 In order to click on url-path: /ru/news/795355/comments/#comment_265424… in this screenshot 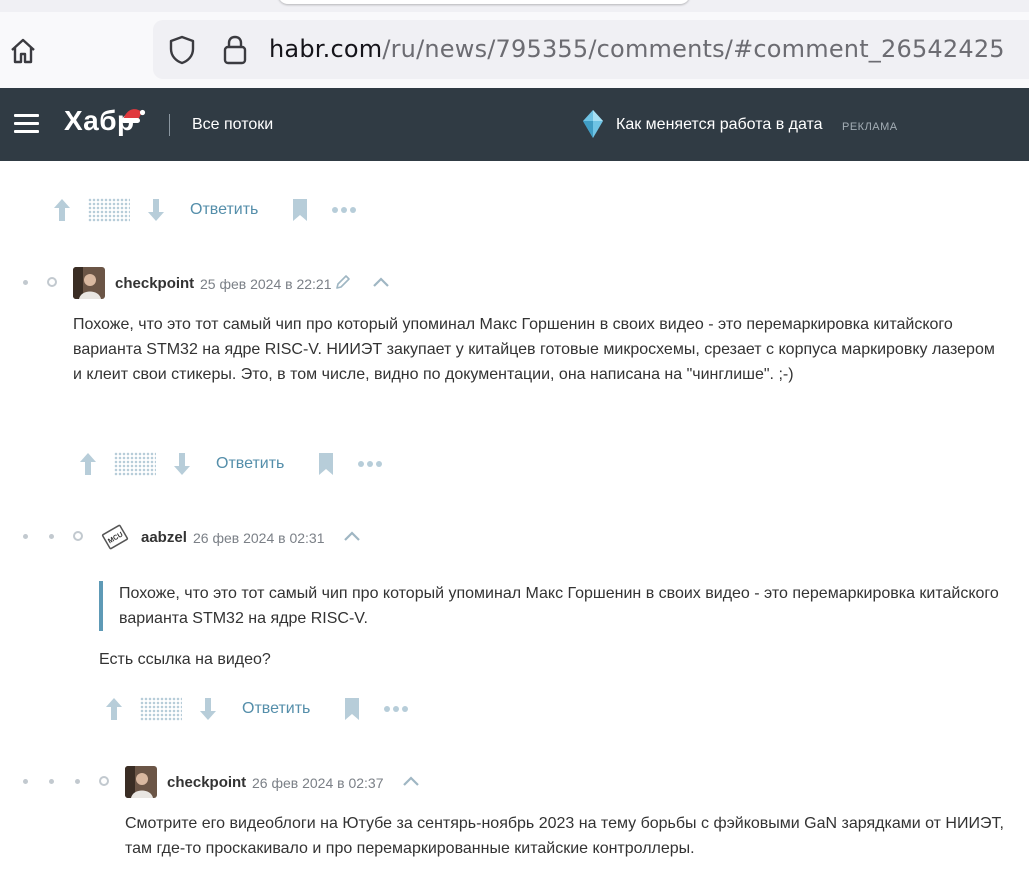, I will do `click(693, 49)`.